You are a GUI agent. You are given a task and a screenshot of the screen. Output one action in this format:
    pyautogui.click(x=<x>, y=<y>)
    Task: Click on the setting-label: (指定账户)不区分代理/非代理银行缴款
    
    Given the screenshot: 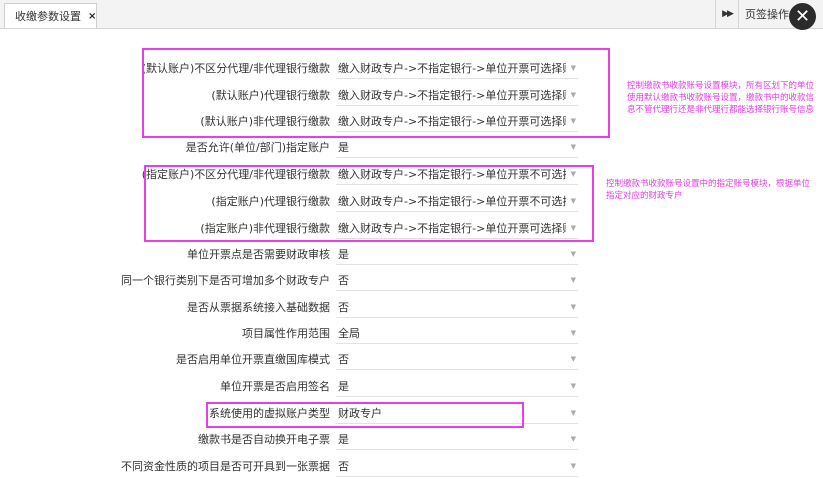 What is the action you would take?
    pyautogui.click(x=235, y=174)
    